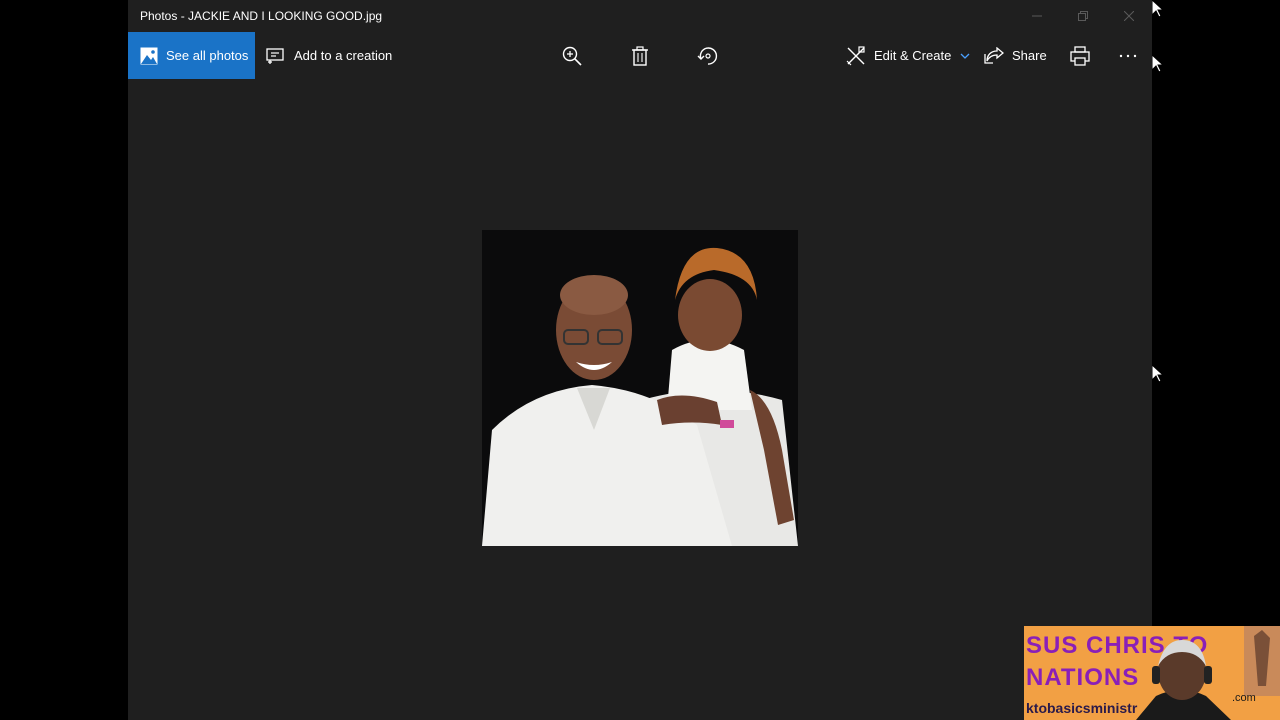 The height and width of the screenshot is (720, 1280). What do you see at coordinates (965, 56) in the screenshot?
I see `chevron-down-icon` at bounding box center [965, 56].